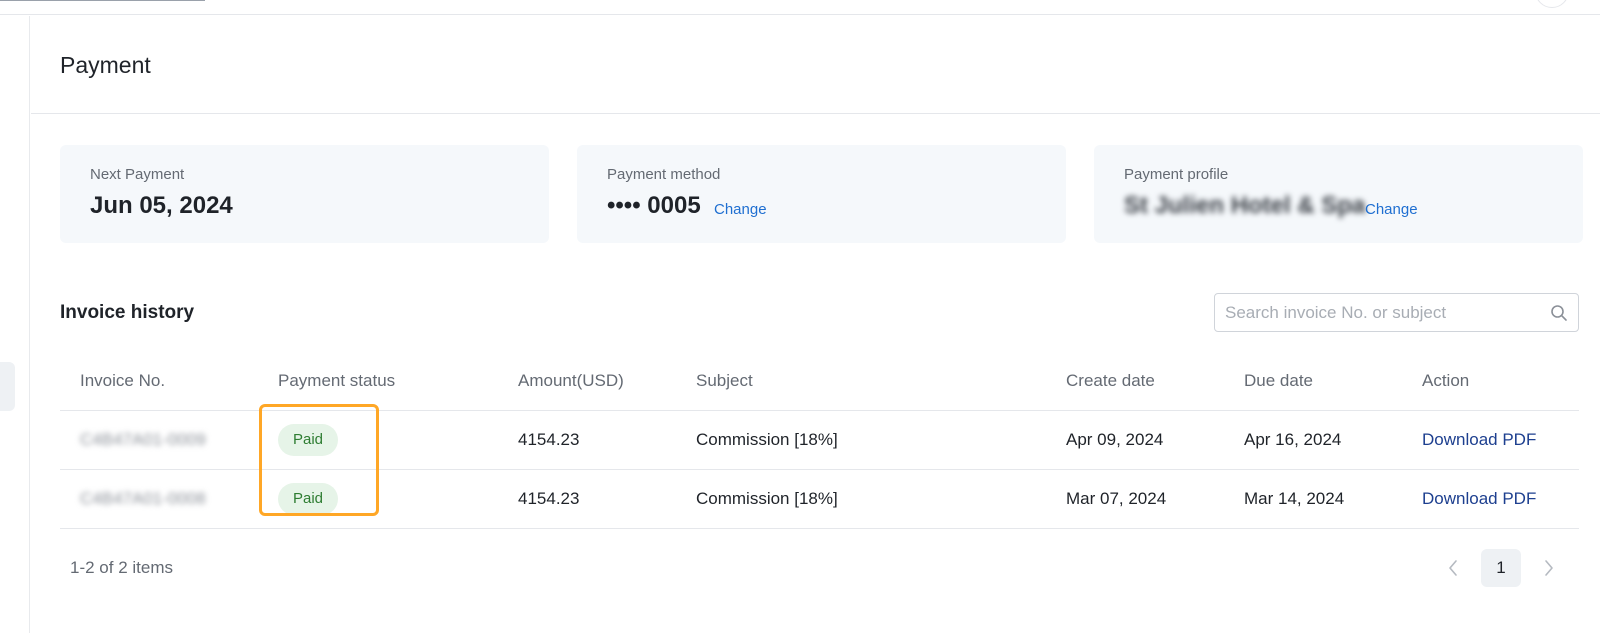  I want to click on column-amount: Amount(USD), so click(571, 380).